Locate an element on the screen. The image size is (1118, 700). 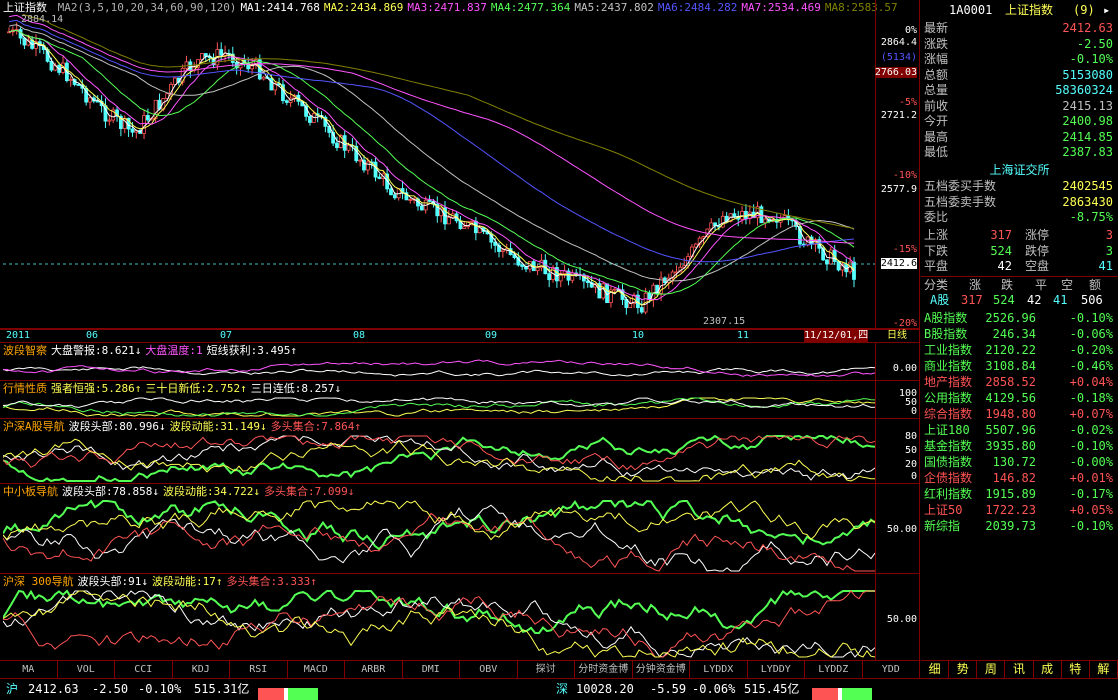
indicator-line is located at coordinates (439, 538).